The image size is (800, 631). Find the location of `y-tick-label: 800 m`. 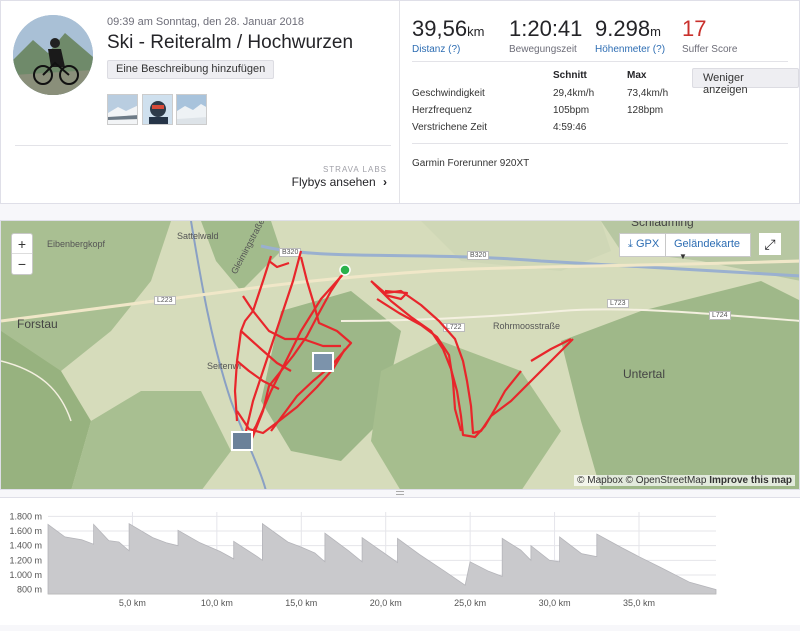

y-tick-label: 800 m is located at coordinates (29, 590).